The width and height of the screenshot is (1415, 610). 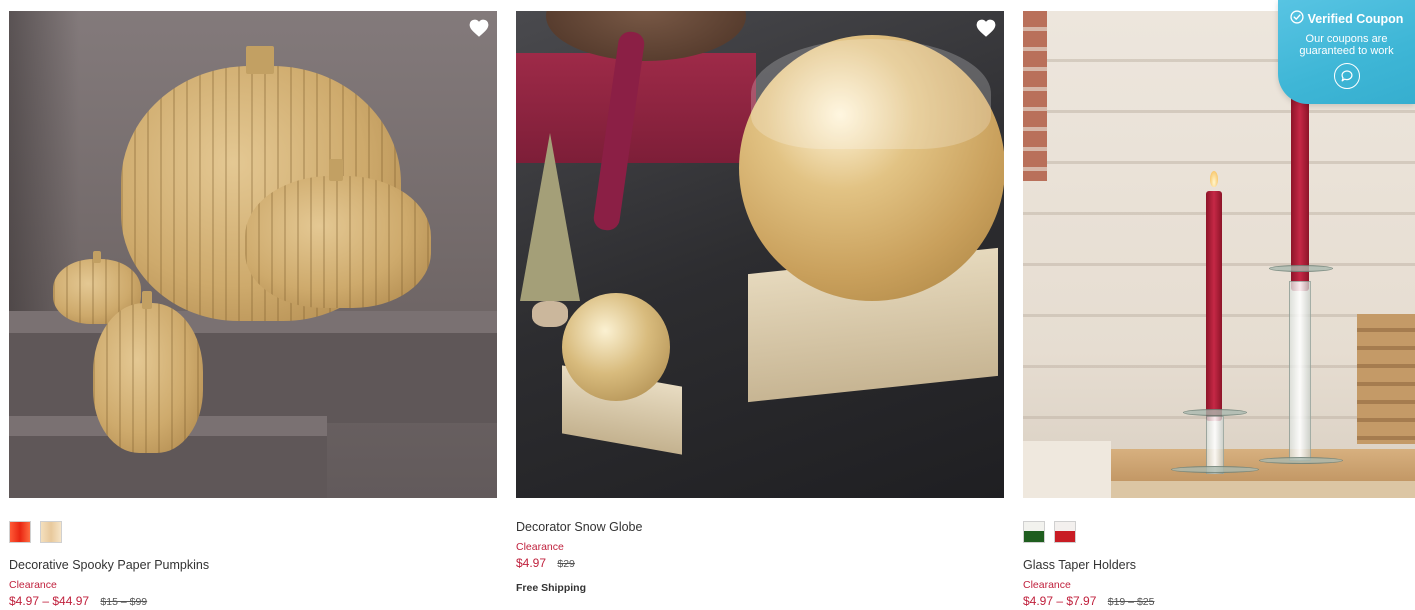 I want to click on candle-flame, so click(x=1214, y=179).